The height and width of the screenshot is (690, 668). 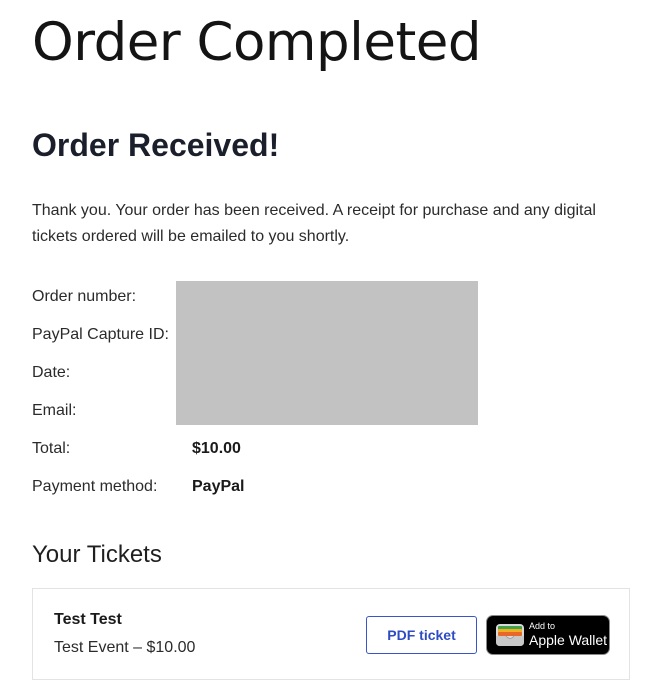 What do you see at coordinates (100, 334) in the screenshot?
I see `paypal-capture-id-label: PayPal Capture ID:` at bounding box center [100, 334].